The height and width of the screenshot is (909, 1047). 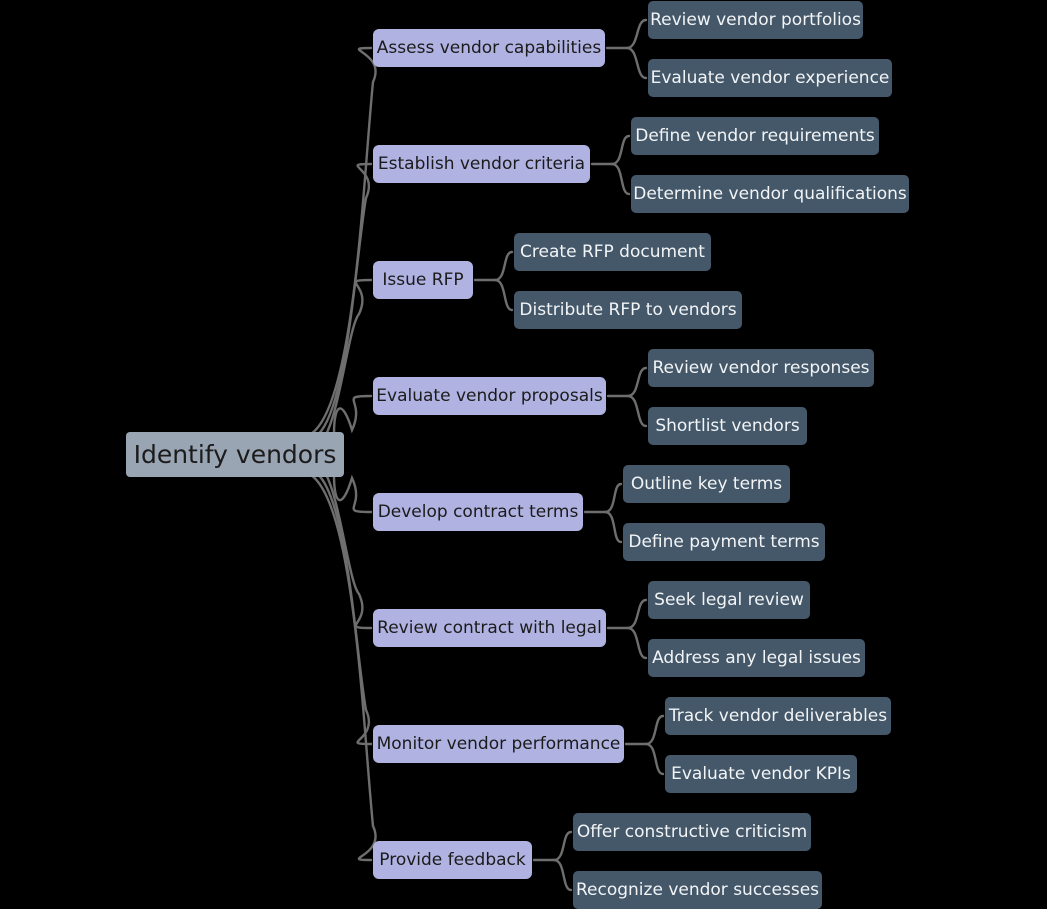 What do you see at coordinates (755, 20) in the screenshot?
I see `leaf-node-review-vendor-portfolios: Review vendor portfolios` at bounding box center [755, 20].